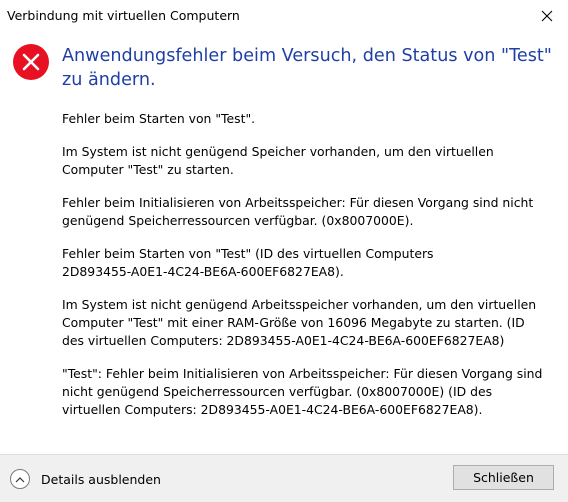  I want to click on toggle-details-button: Details ausblenden, so click(85, 479).